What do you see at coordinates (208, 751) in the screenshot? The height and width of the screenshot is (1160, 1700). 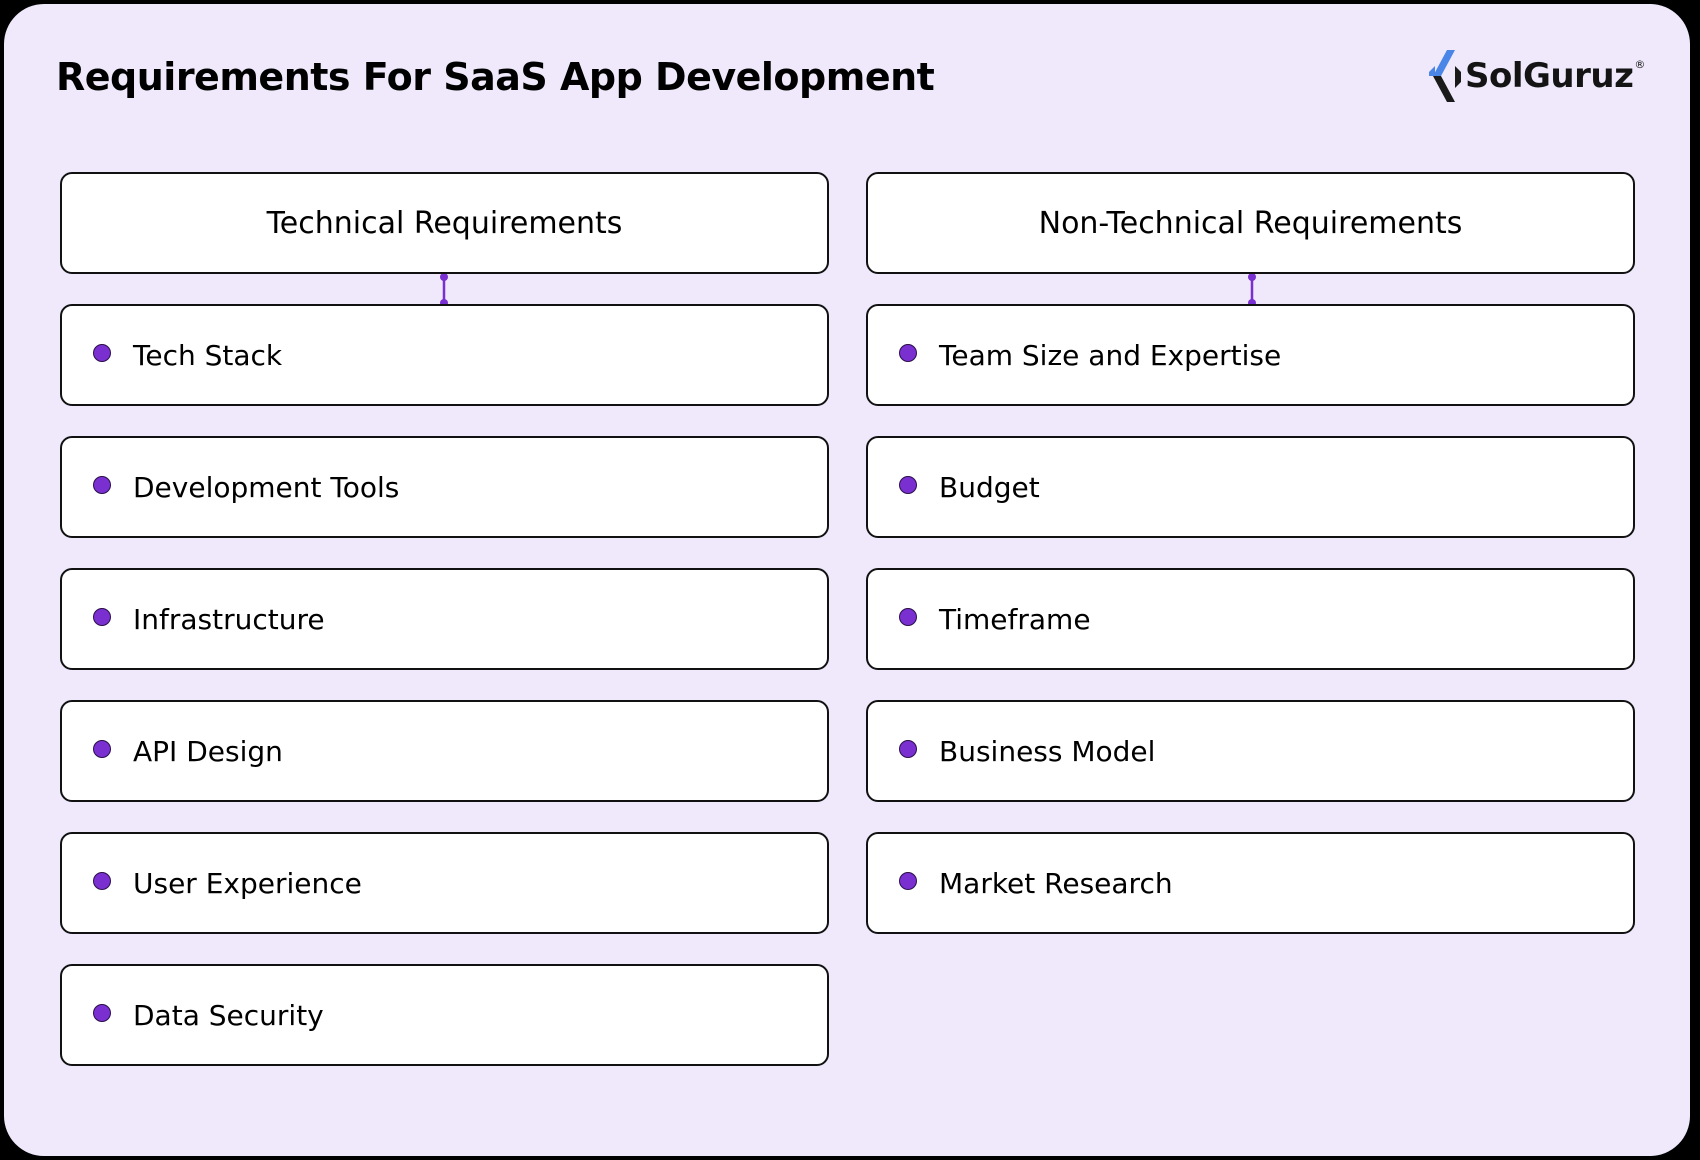 I see `requirement-label: API Design` at bounding box center [208, 751].